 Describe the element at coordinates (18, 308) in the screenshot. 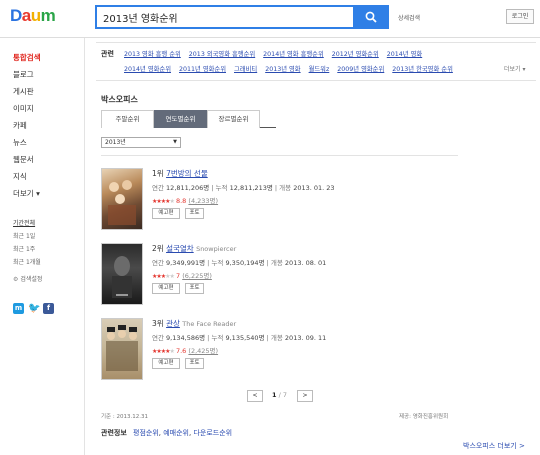

I see `mypeople-icon: m` at that location.